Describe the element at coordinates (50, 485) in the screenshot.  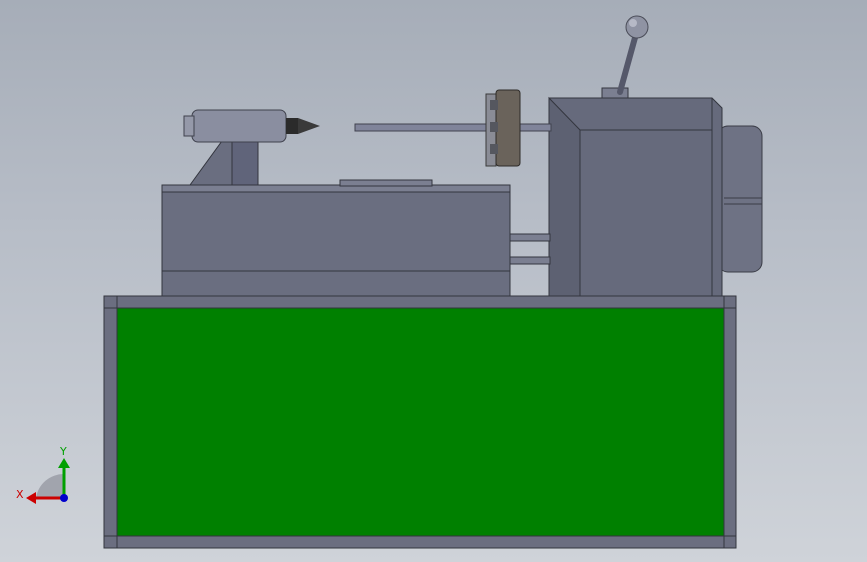
I see `triad-quadrant-icon` at that location.